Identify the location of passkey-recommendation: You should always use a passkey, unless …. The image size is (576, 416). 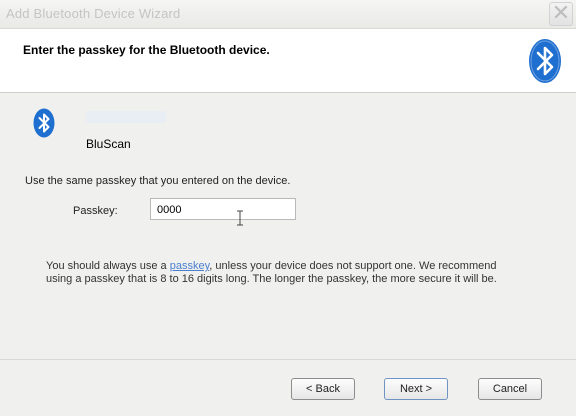
(281, 273).